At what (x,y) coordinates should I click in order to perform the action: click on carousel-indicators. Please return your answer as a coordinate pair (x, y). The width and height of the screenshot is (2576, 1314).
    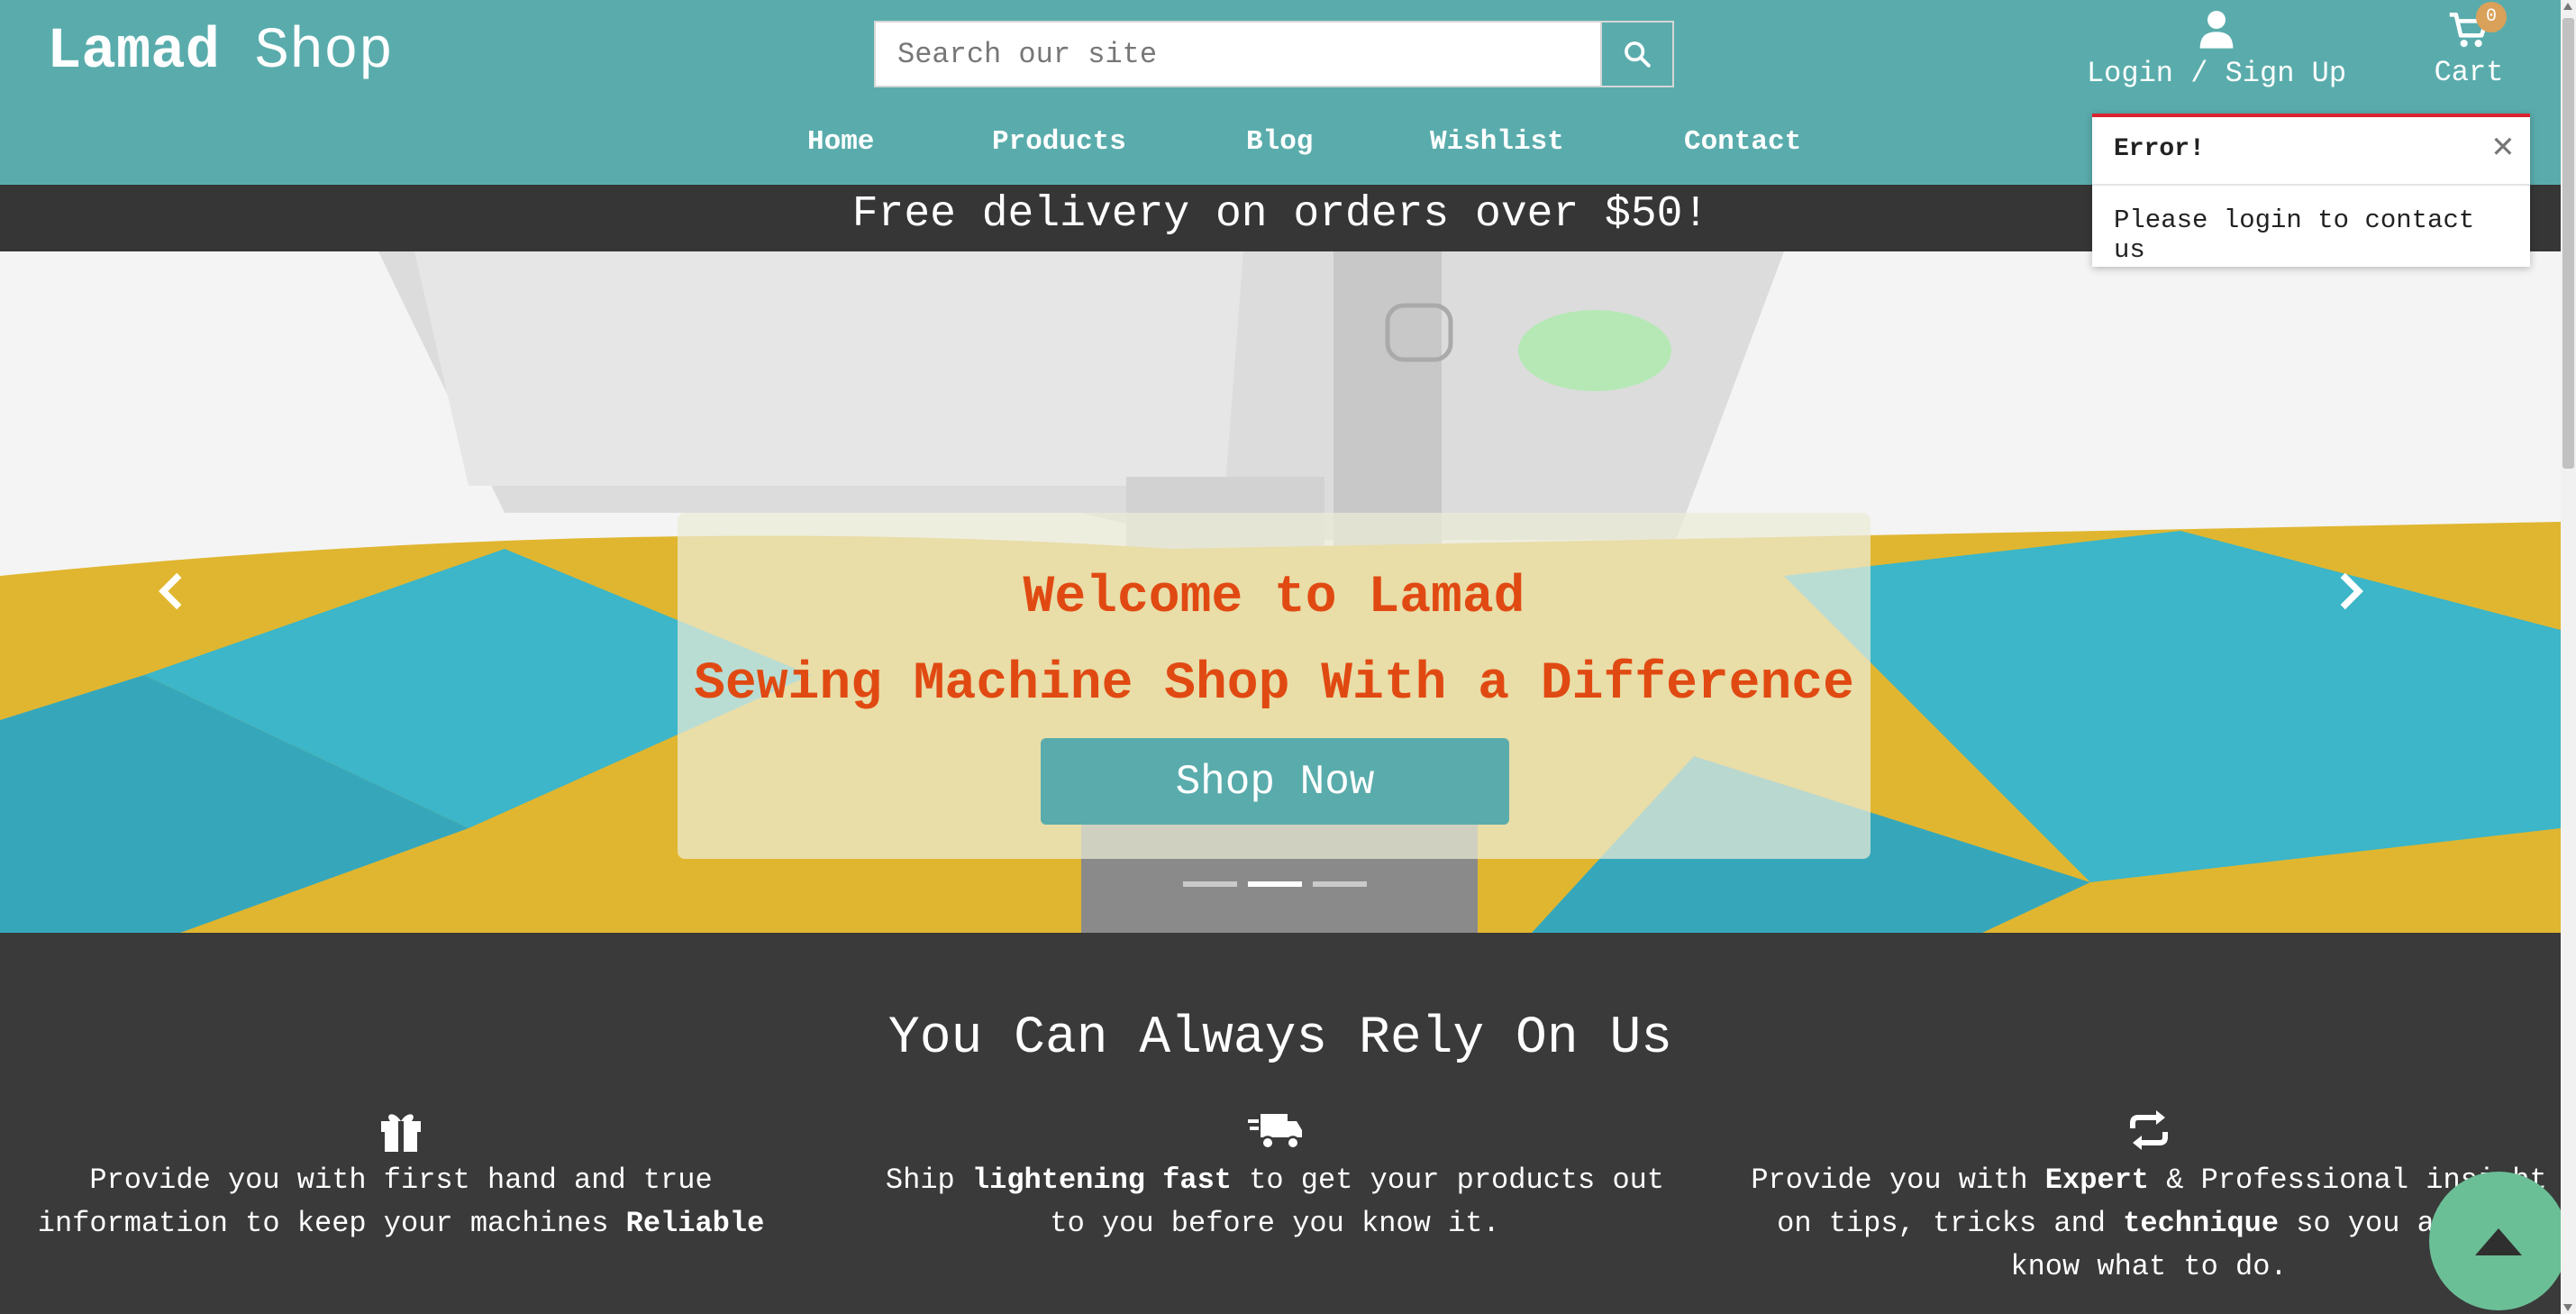
    Looking at the image, I should click on (1275, 884).